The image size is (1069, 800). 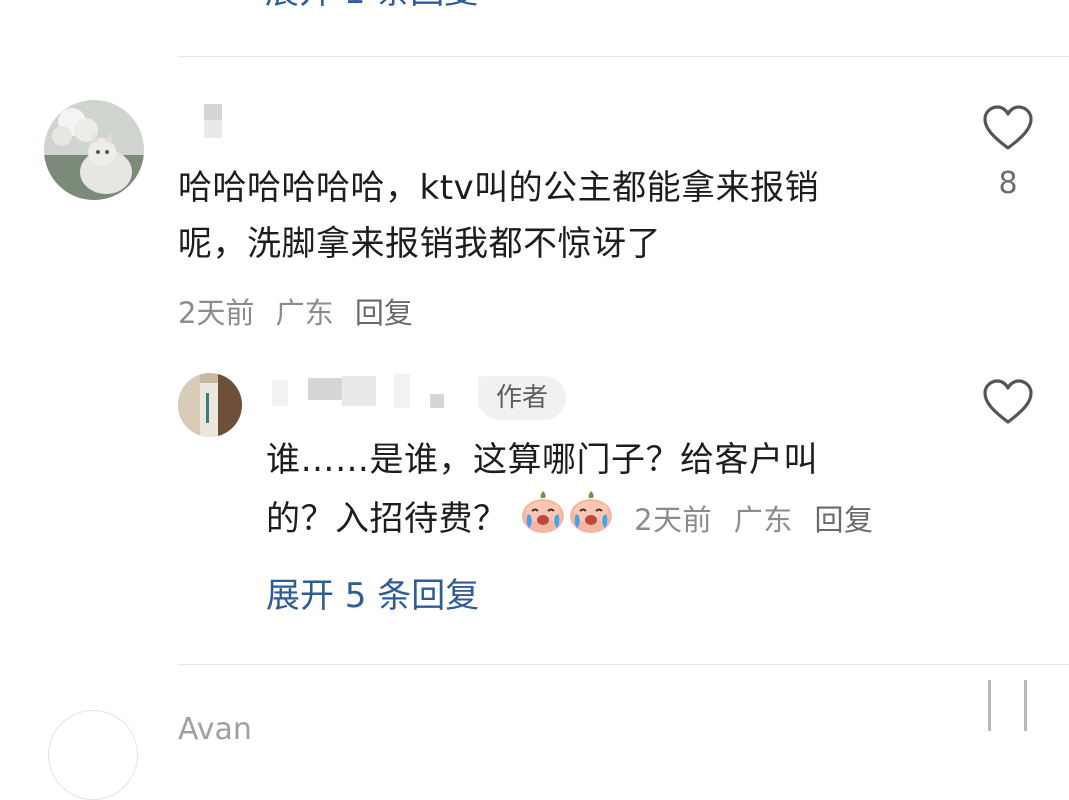 I want to click on avatar-author-reply, so click(x=210, y=405).